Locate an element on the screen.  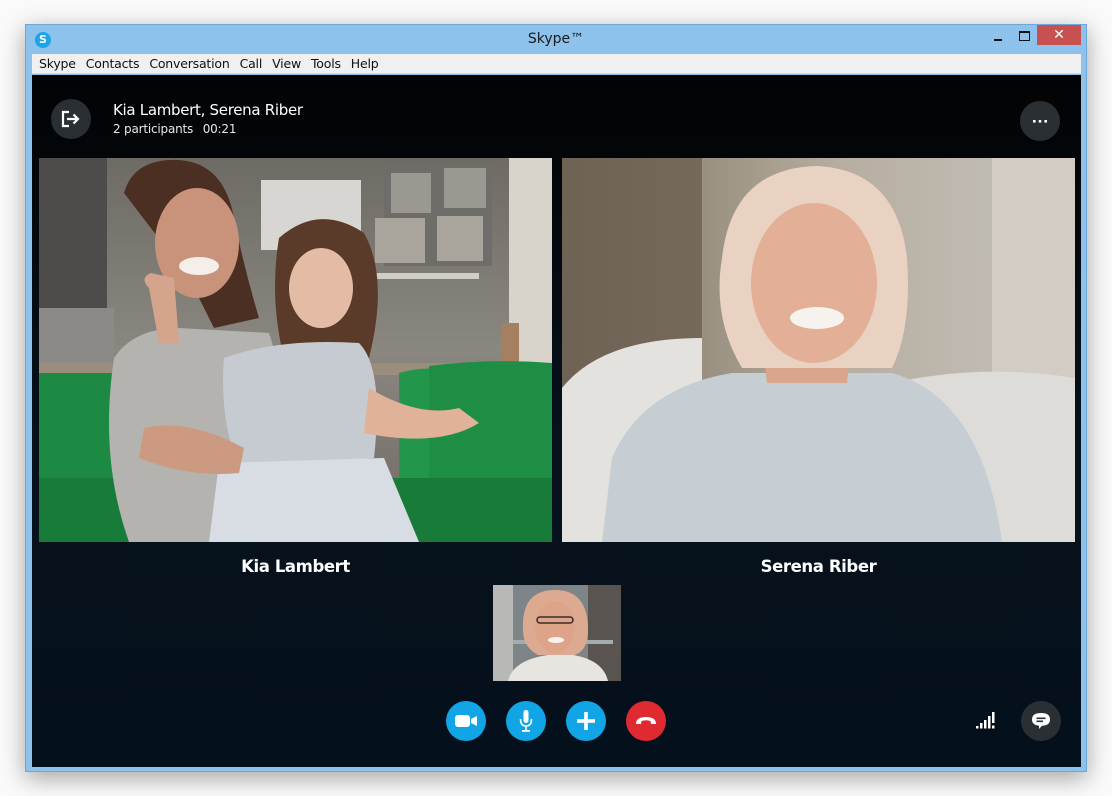
leave-call-icon is located at coordinates (70, 119).